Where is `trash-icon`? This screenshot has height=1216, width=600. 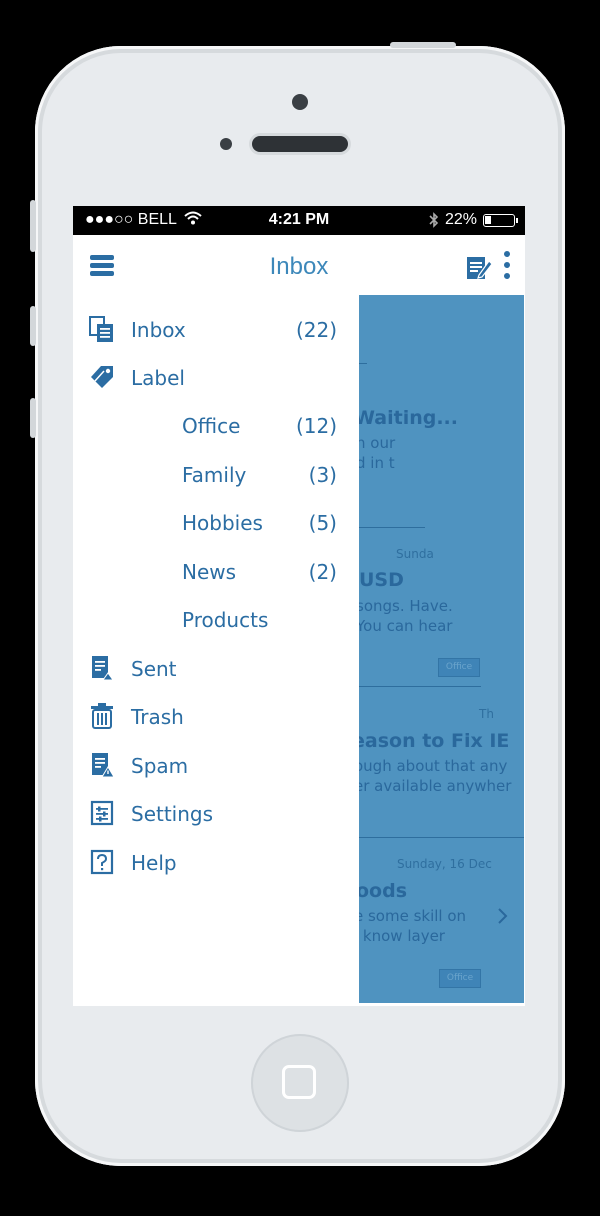
trash-icon is located at coordinates (102, 716).